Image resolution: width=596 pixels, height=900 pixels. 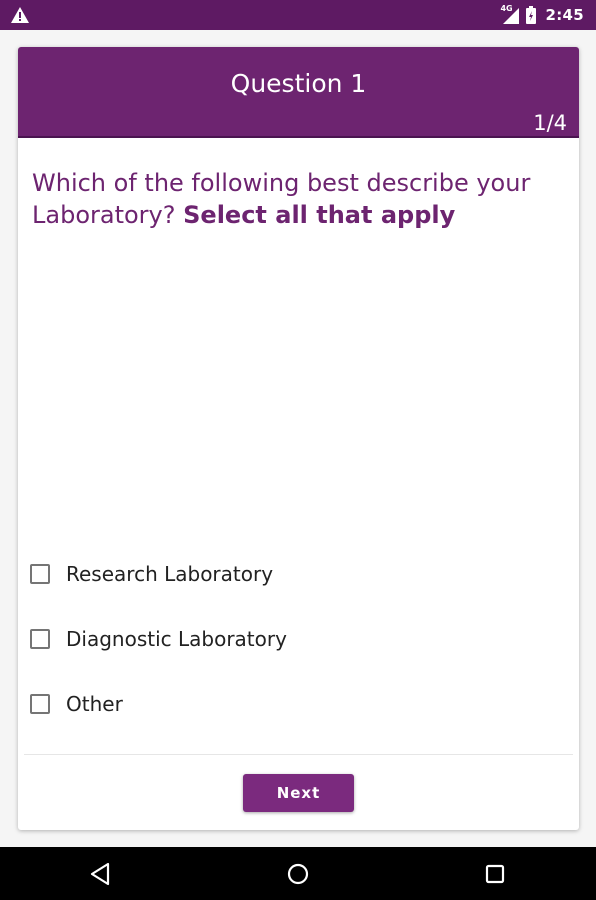 I want to click on warning-icon, so click(x=20, y=15).